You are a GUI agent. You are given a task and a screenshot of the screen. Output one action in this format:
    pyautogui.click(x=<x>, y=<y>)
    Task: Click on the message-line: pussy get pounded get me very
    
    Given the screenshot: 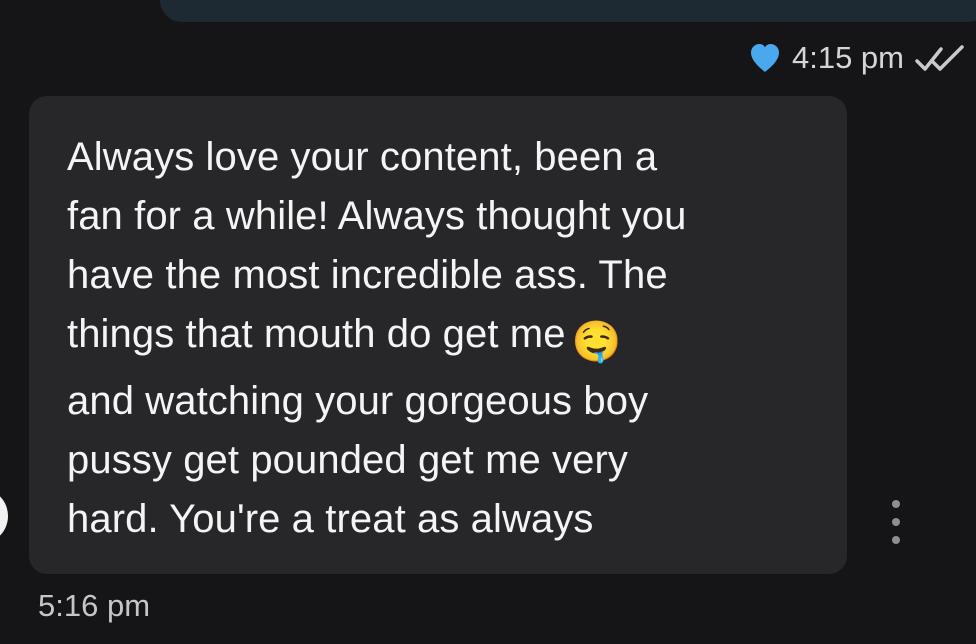 What is the action you would take?
    pyautogui.click(x=348, y=460)
    